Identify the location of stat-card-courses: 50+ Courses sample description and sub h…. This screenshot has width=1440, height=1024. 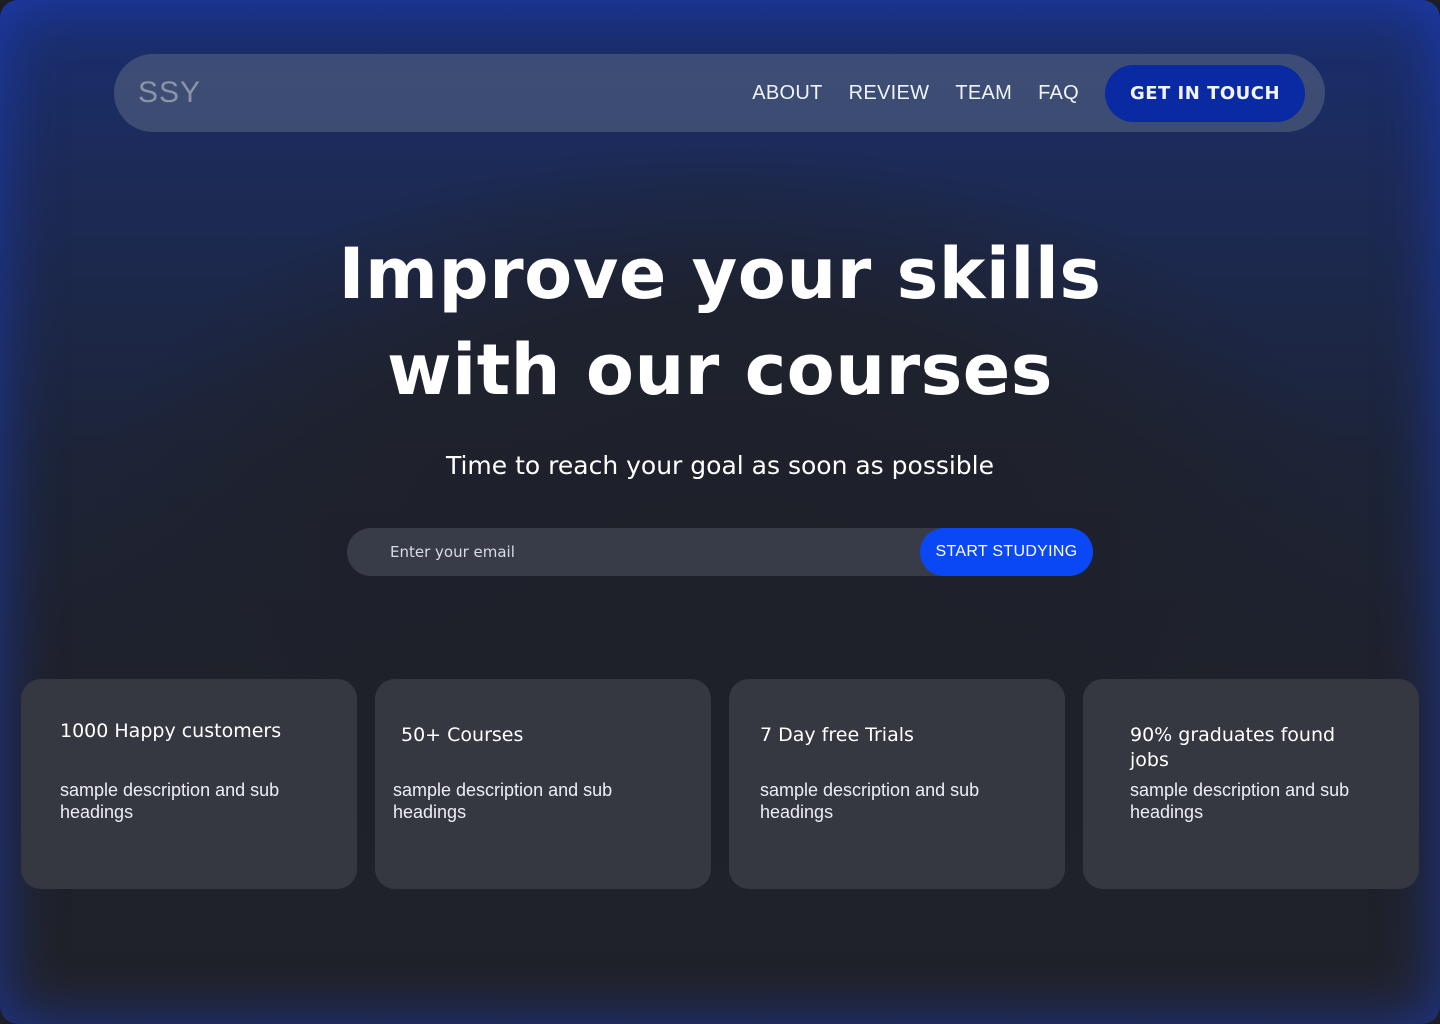
(543, 784).